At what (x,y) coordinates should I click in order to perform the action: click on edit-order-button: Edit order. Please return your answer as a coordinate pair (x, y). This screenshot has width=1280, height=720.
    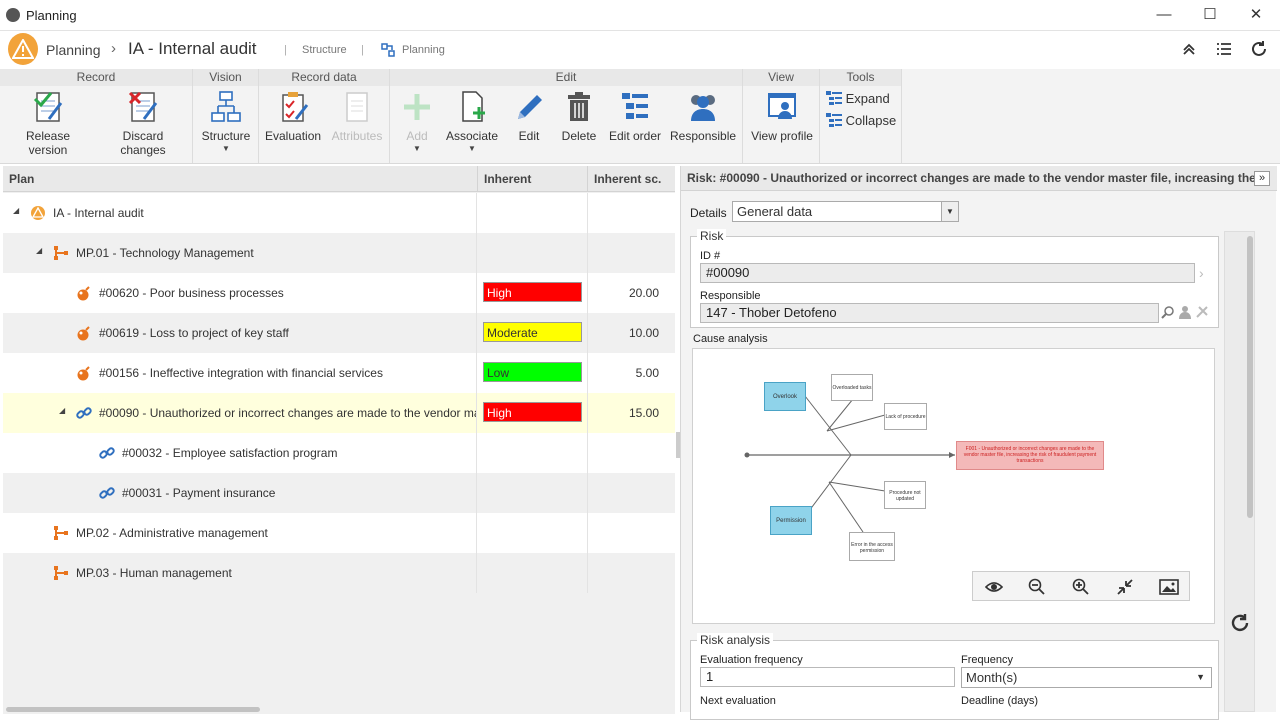
    Looking at the image, I should click on (635, 116).